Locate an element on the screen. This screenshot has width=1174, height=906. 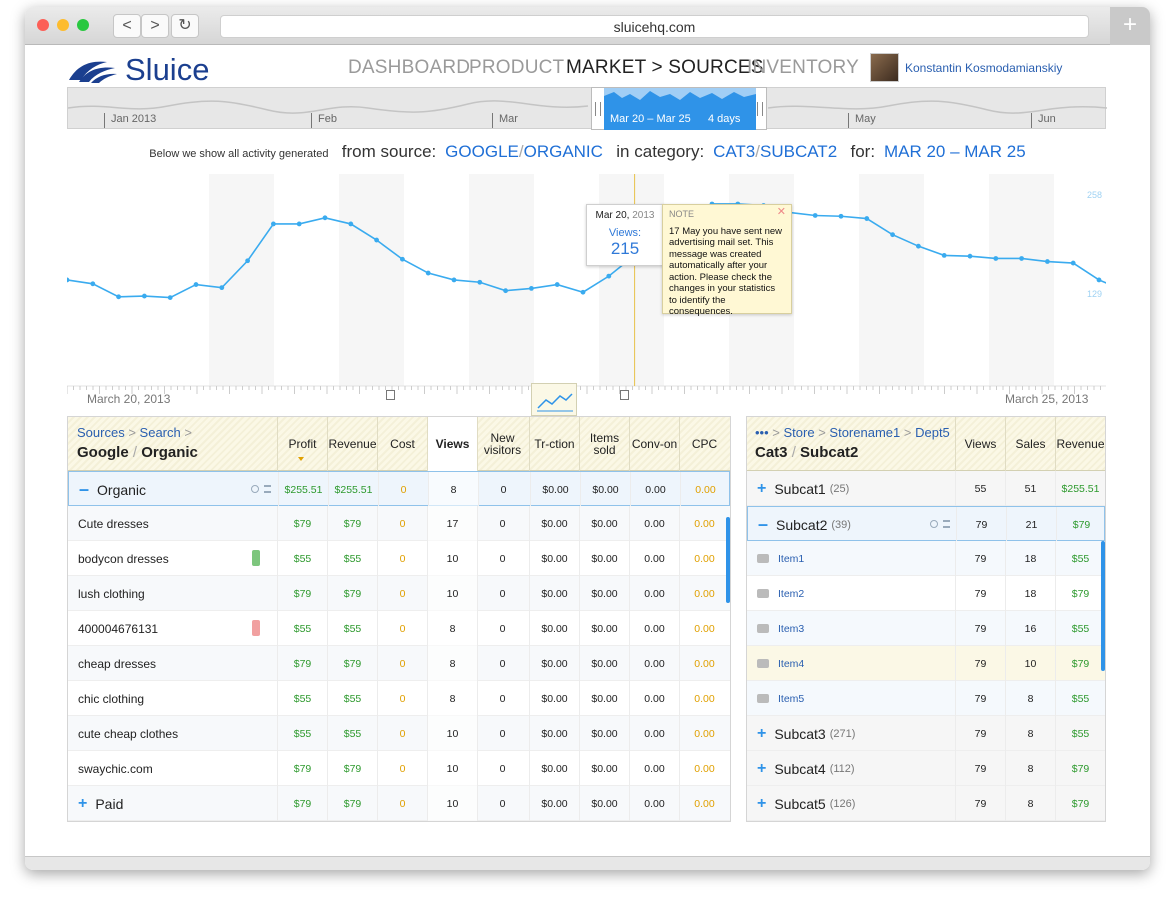
minimize-window-button is located at coordinates (63, 25).